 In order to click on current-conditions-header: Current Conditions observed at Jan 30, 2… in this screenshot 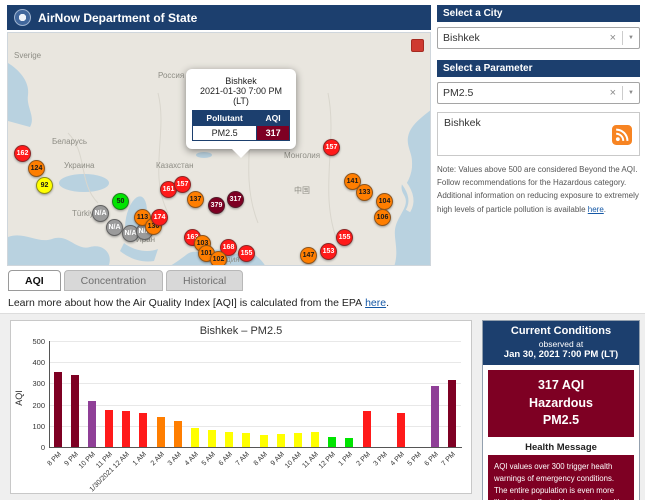, I will do `click(561, 343)`.